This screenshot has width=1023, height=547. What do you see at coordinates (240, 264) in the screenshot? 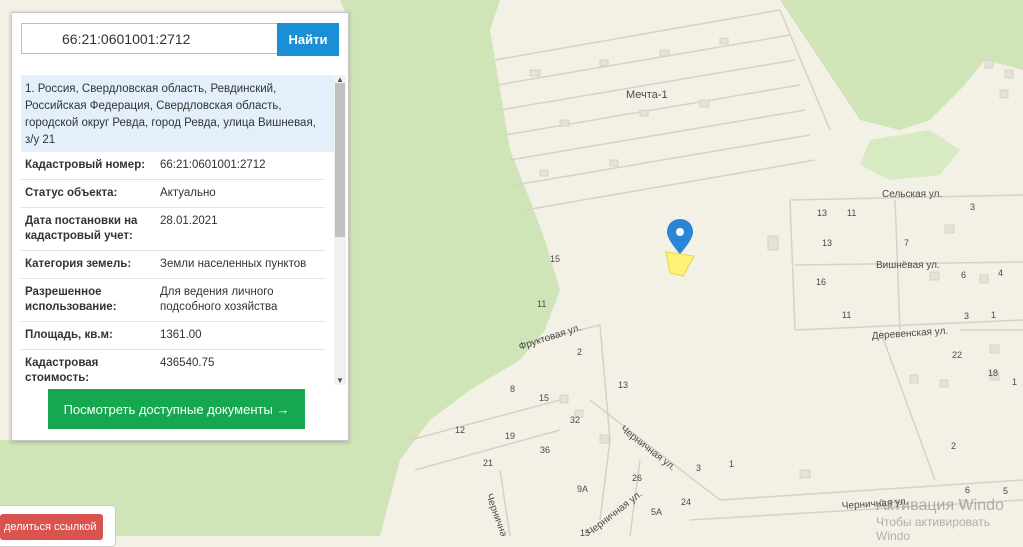
I see `attribute-value: Земли населенных пунктов` at bounding box center [240, 264].